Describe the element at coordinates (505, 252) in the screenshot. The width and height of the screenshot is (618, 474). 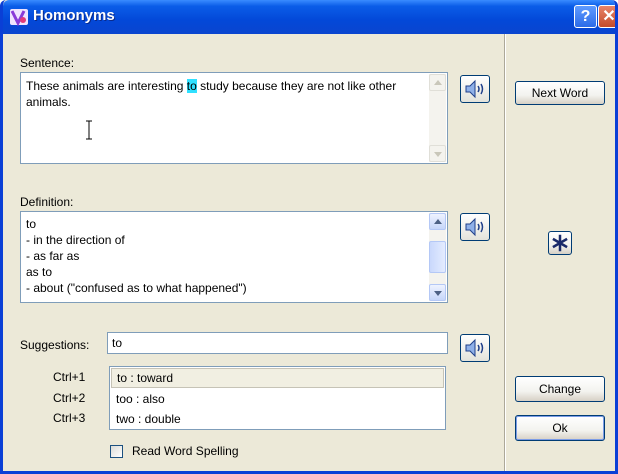
I see `divider` at that location.